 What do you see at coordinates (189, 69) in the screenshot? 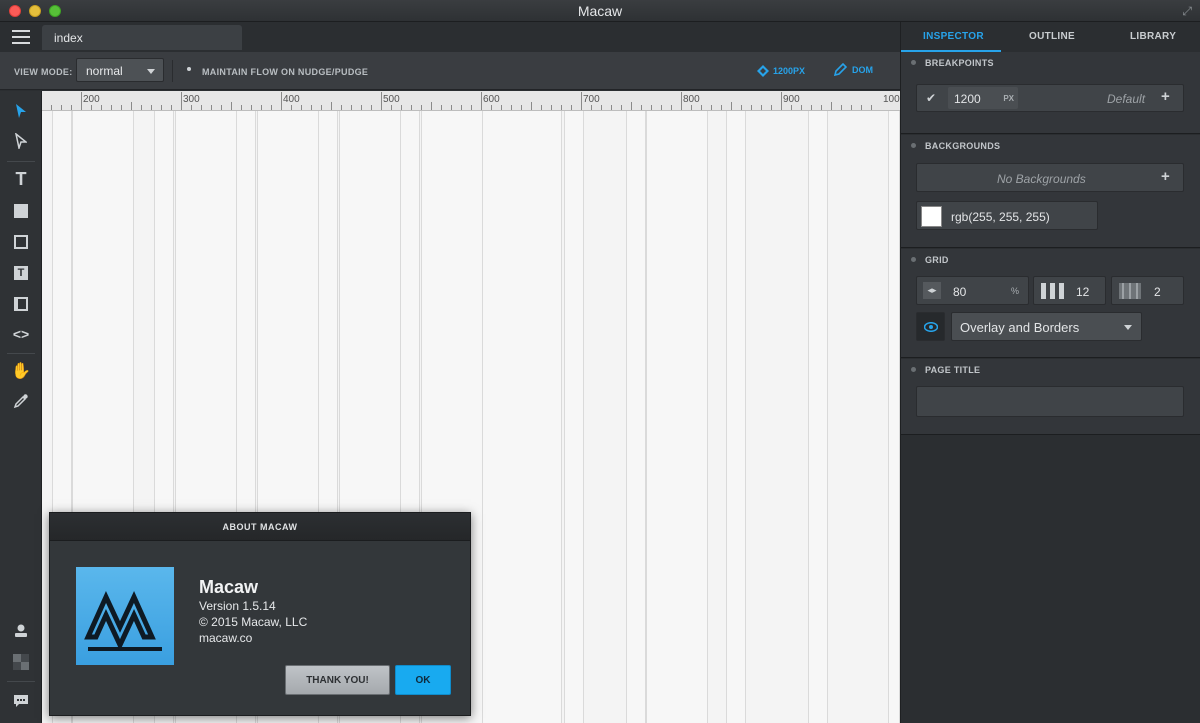
I see `maintain-flow-toggle` at bounding box center [189, 69].